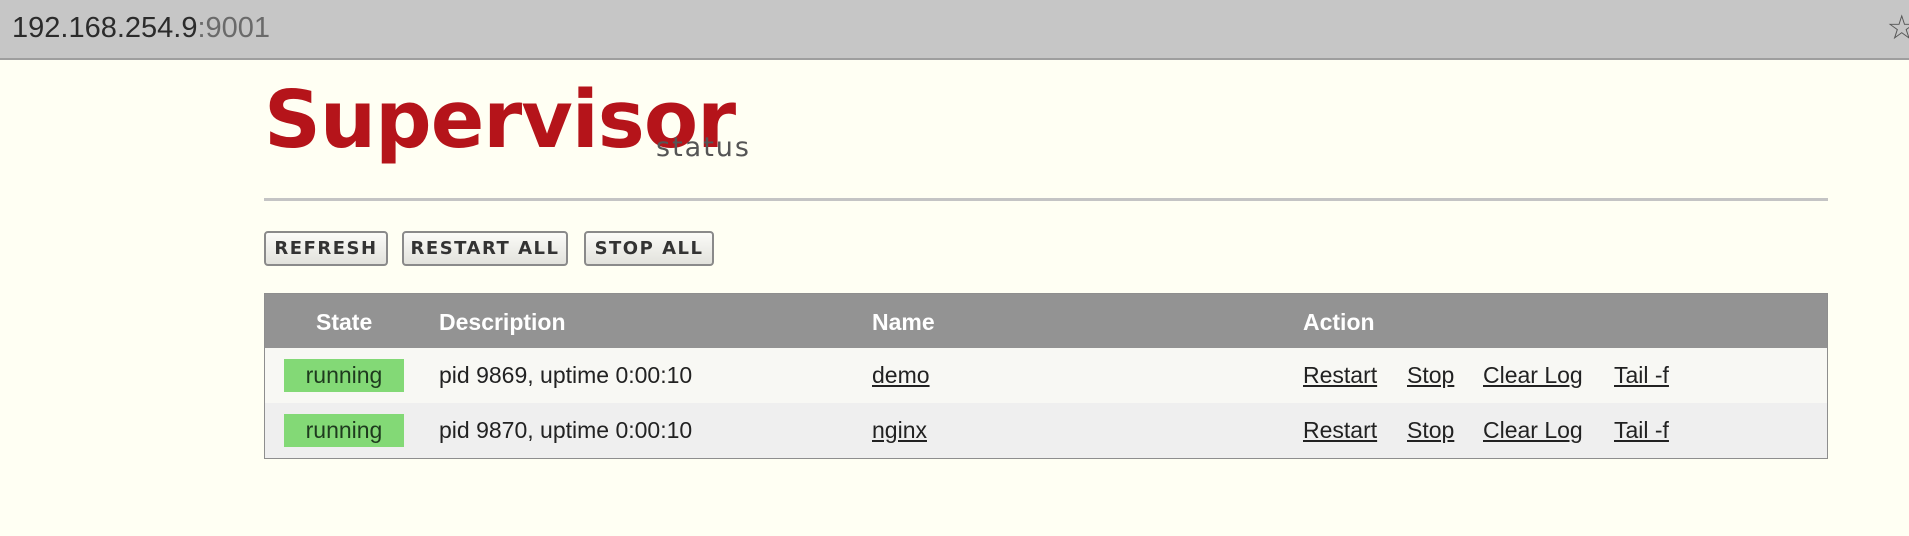 This screenshot has width=1909, height=536. What do you see at coordinates (903, 322) in the screenshot?
I see `column-header-name: Name` at bounding box center [903, 322].